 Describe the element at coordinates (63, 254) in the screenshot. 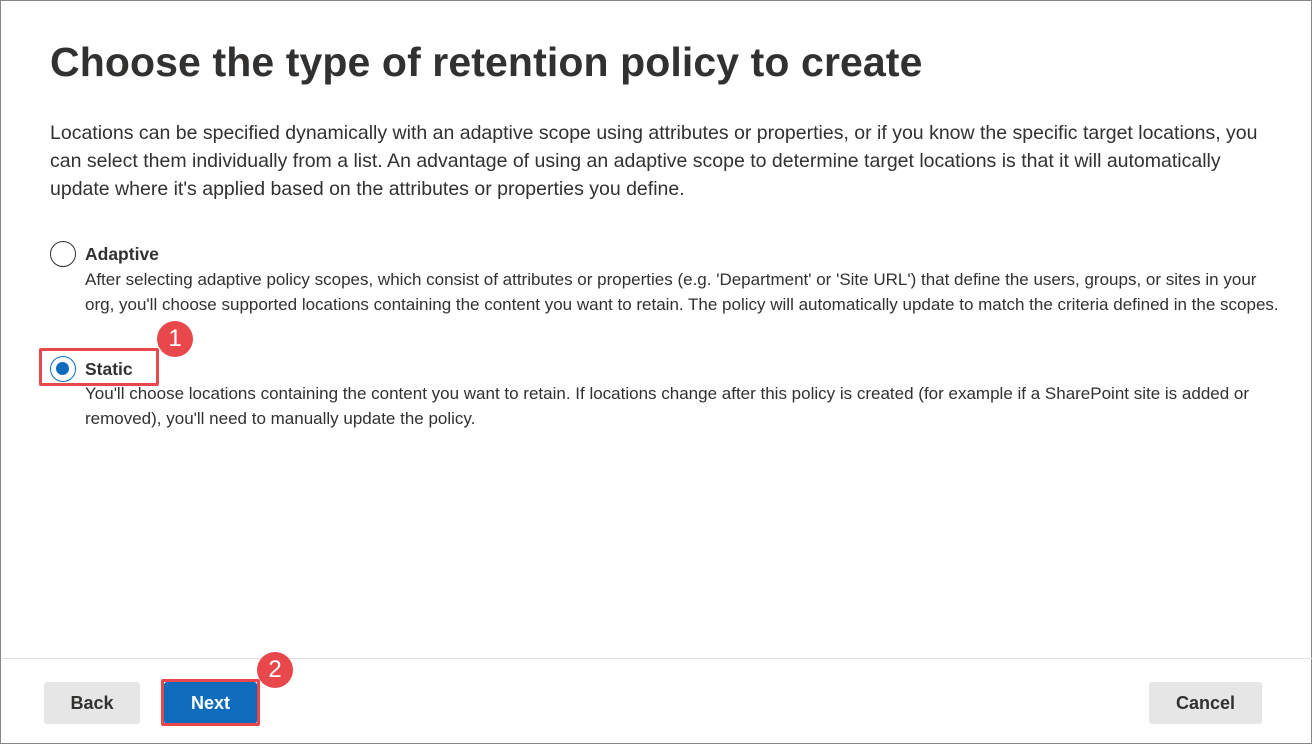

I see `adaptive-radio-button` at that location.